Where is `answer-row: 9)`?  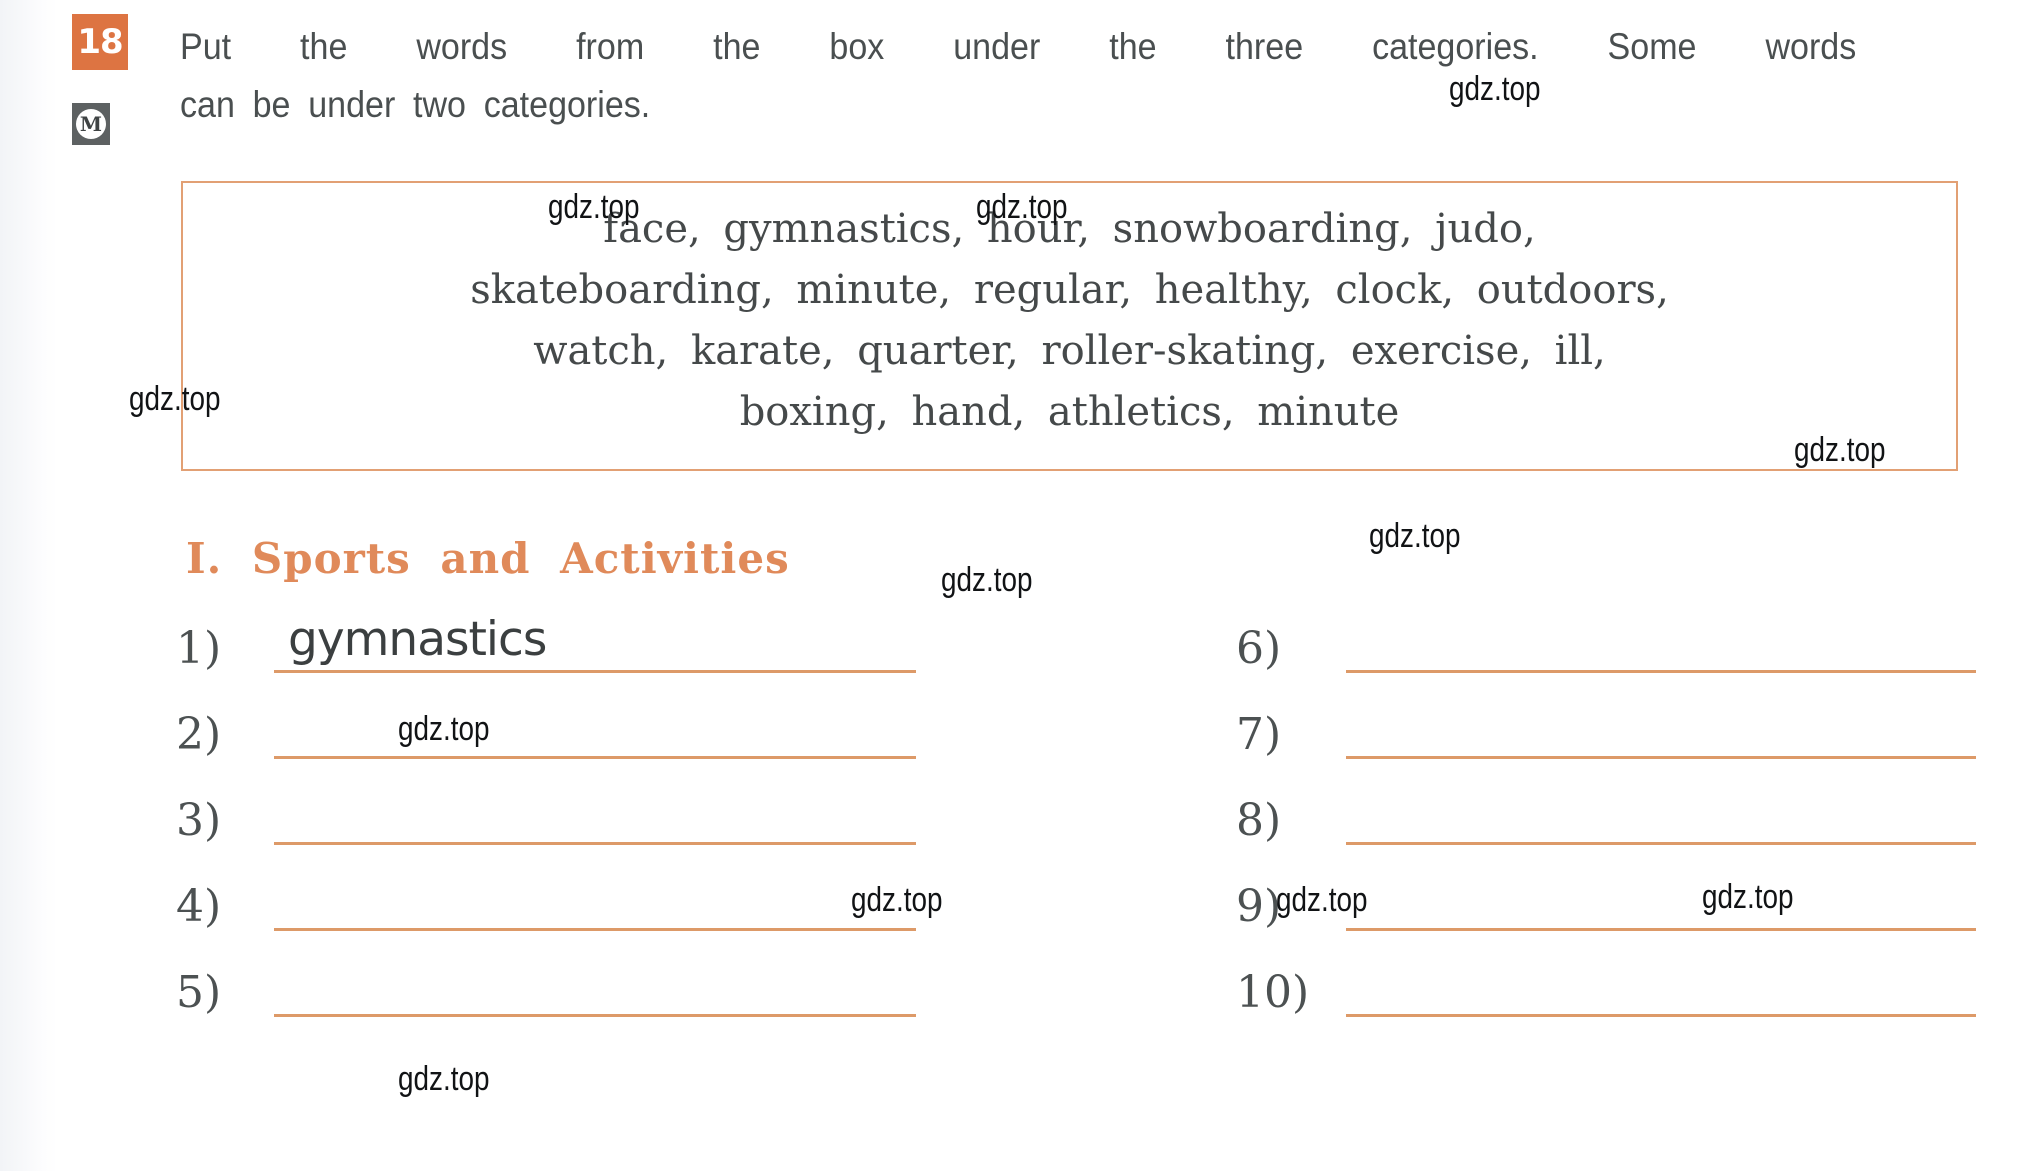
answer-row: 9) is located at coordinates (1606, 921).